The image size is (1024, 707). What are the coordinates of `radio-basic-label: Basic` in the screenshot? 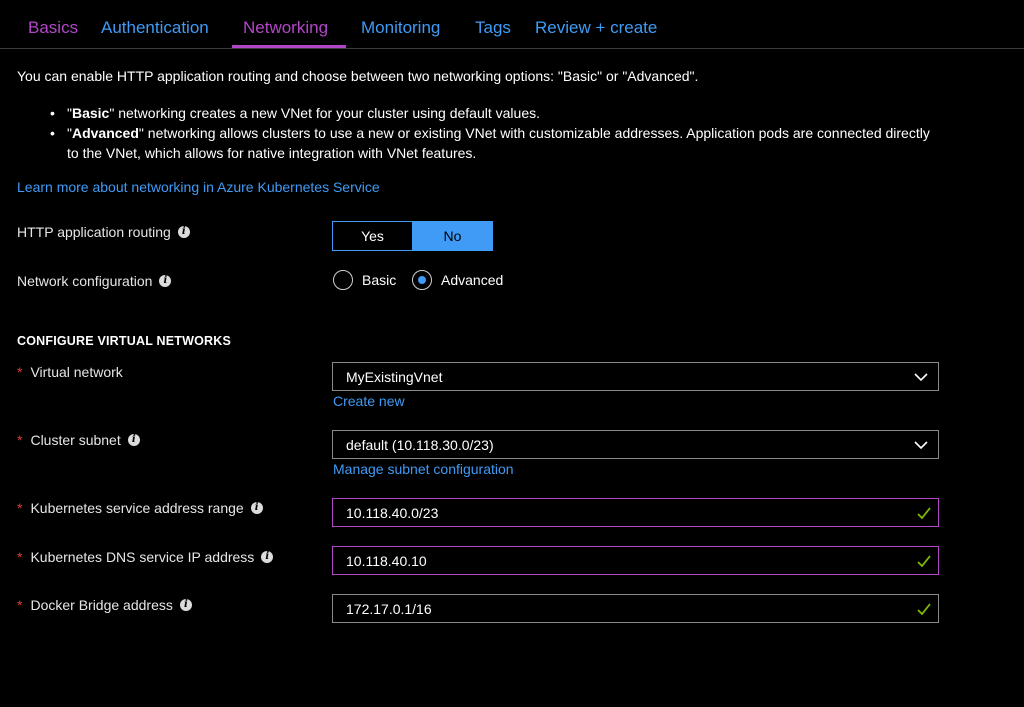 It's located at (379, 280).